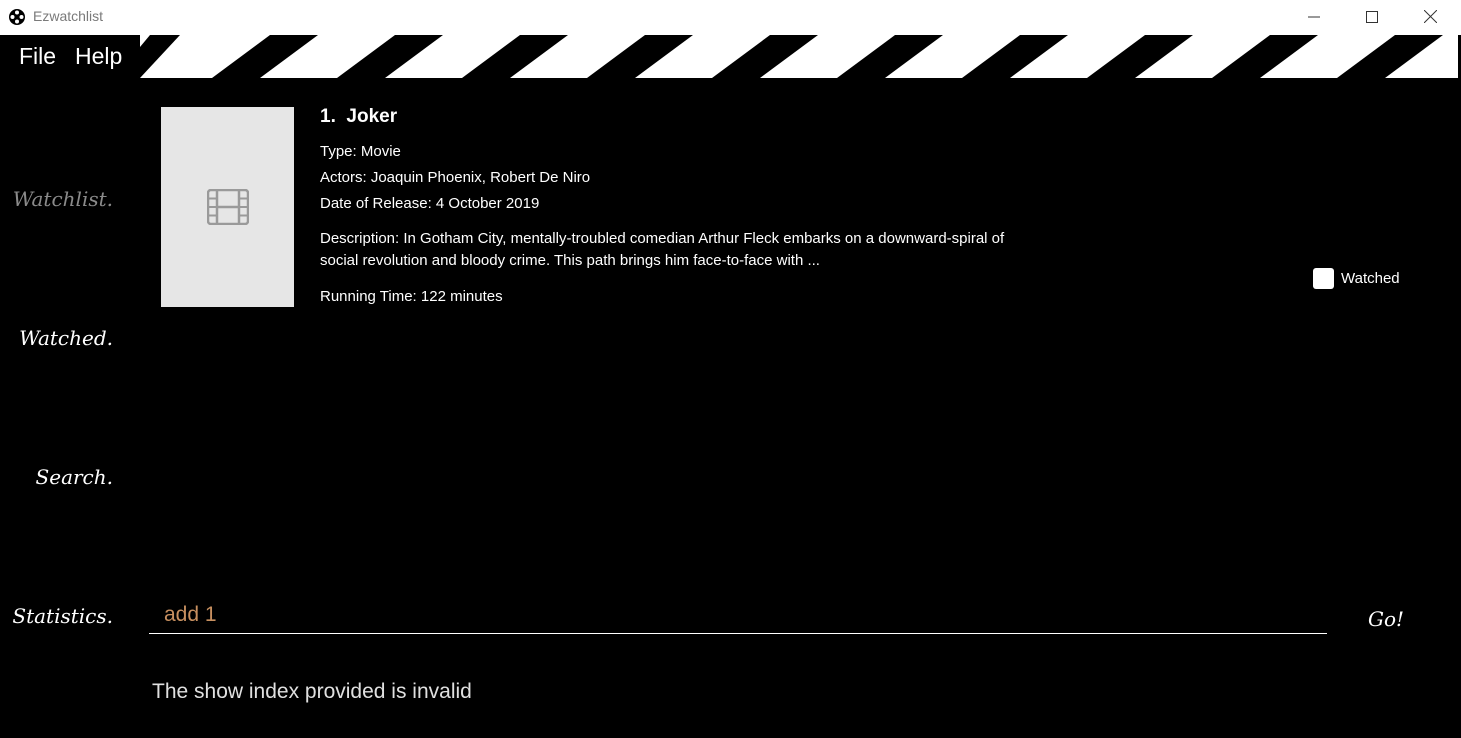  I want to click on maximize-button, so click(1372, 16).